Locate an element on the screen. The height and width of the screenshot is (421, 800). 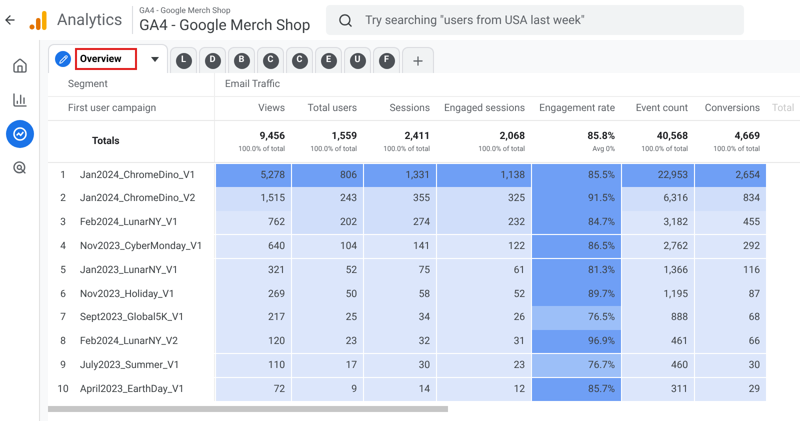
table-cell: 66 is located at coordinates (730, 342).